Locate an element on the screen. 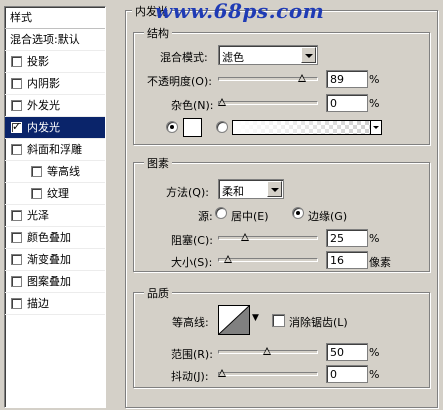 The width and height of the screenshot is (443, 410). range-input is located at coordinates (347, 352).